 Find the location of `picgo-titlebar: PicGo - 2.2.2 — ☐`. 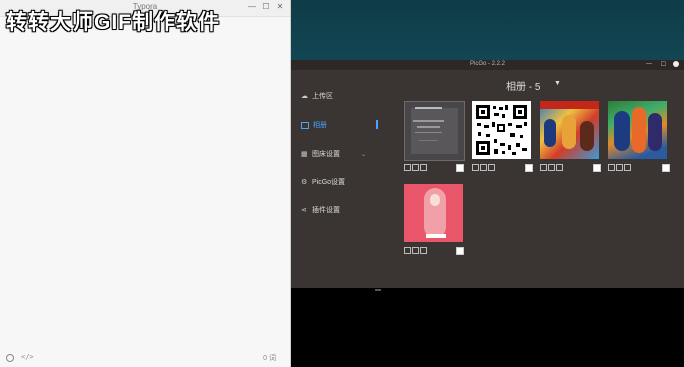

picgo-titlebar: PicGo - 2.2.2 — ☐ is located at coordinates (487, 65).